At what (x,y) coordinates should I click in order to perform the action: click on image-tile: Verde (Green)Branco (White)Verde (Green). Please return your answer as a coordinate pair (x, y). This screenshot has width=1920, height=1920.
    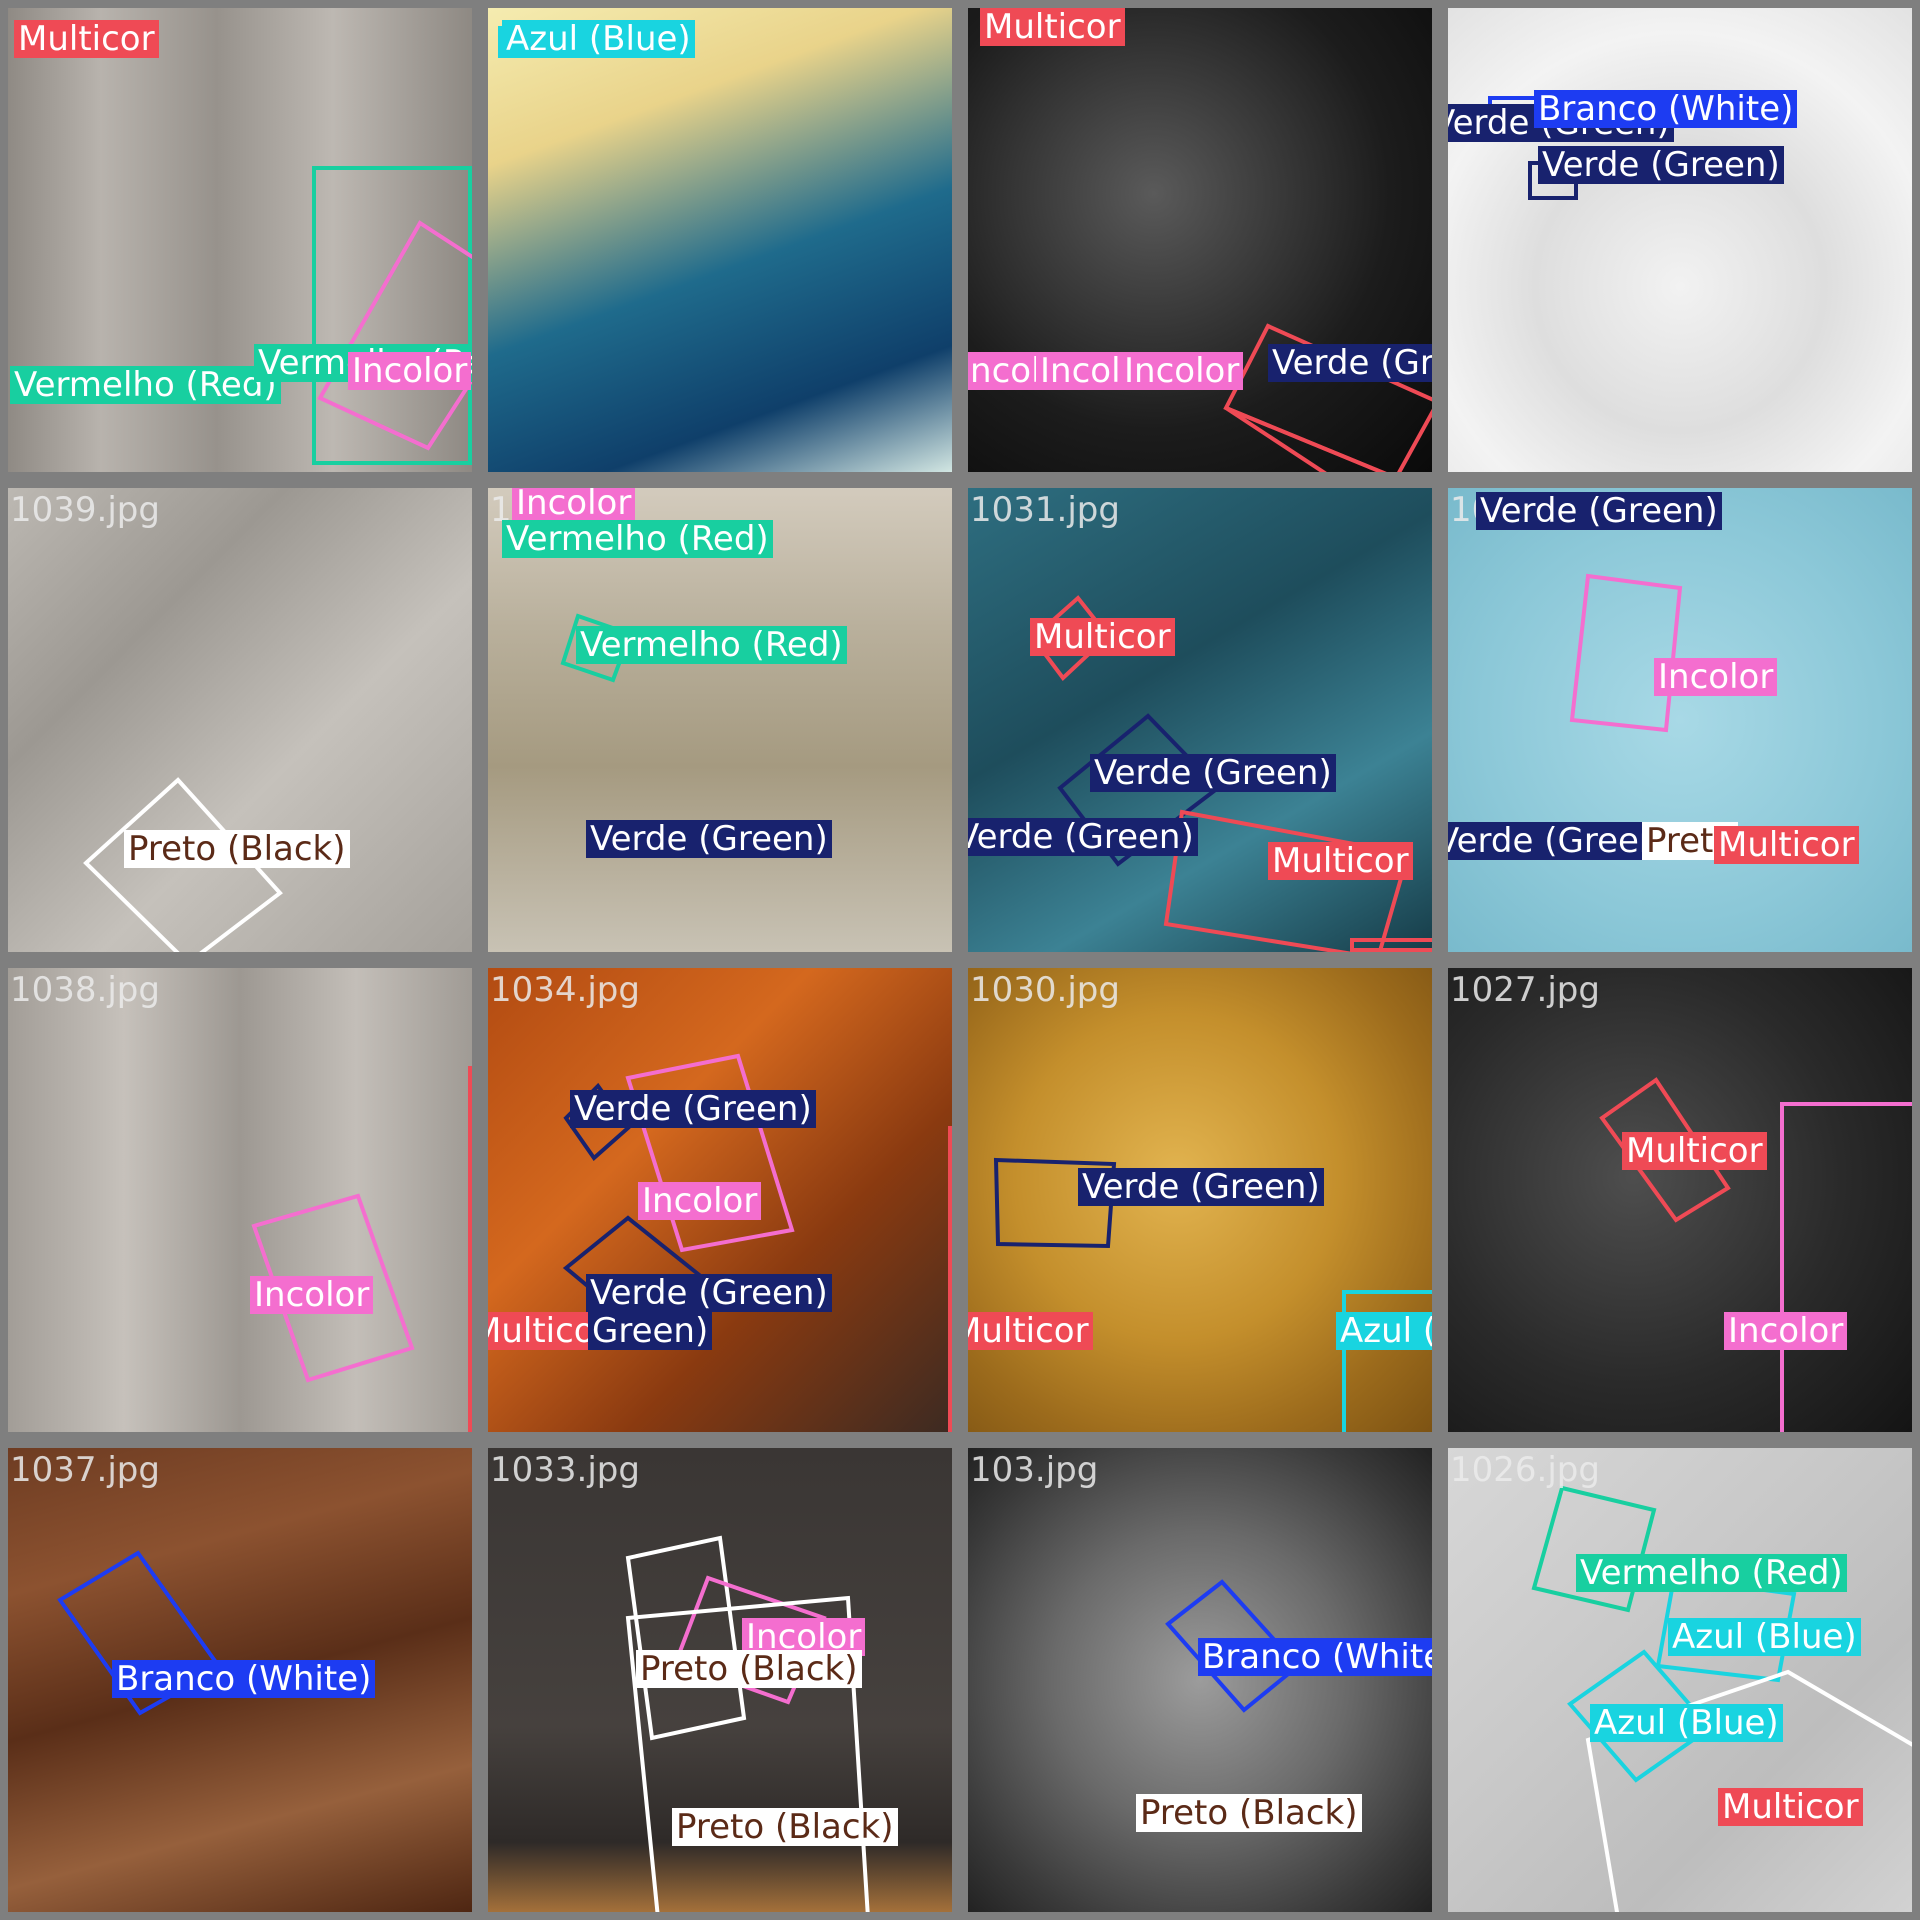
    Looking at the image, I should click on (1680, 240).